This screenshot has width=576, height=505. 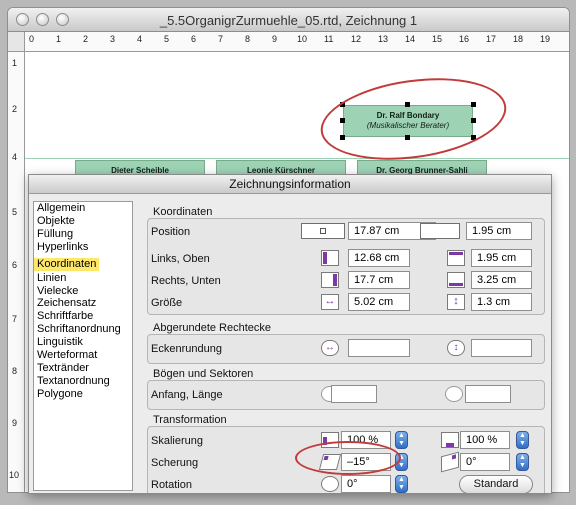 What do you see at coordinates (501, 280) in the screenshot?
I see `unten-field: 3.25 cm` at bounding box center [501, 280].